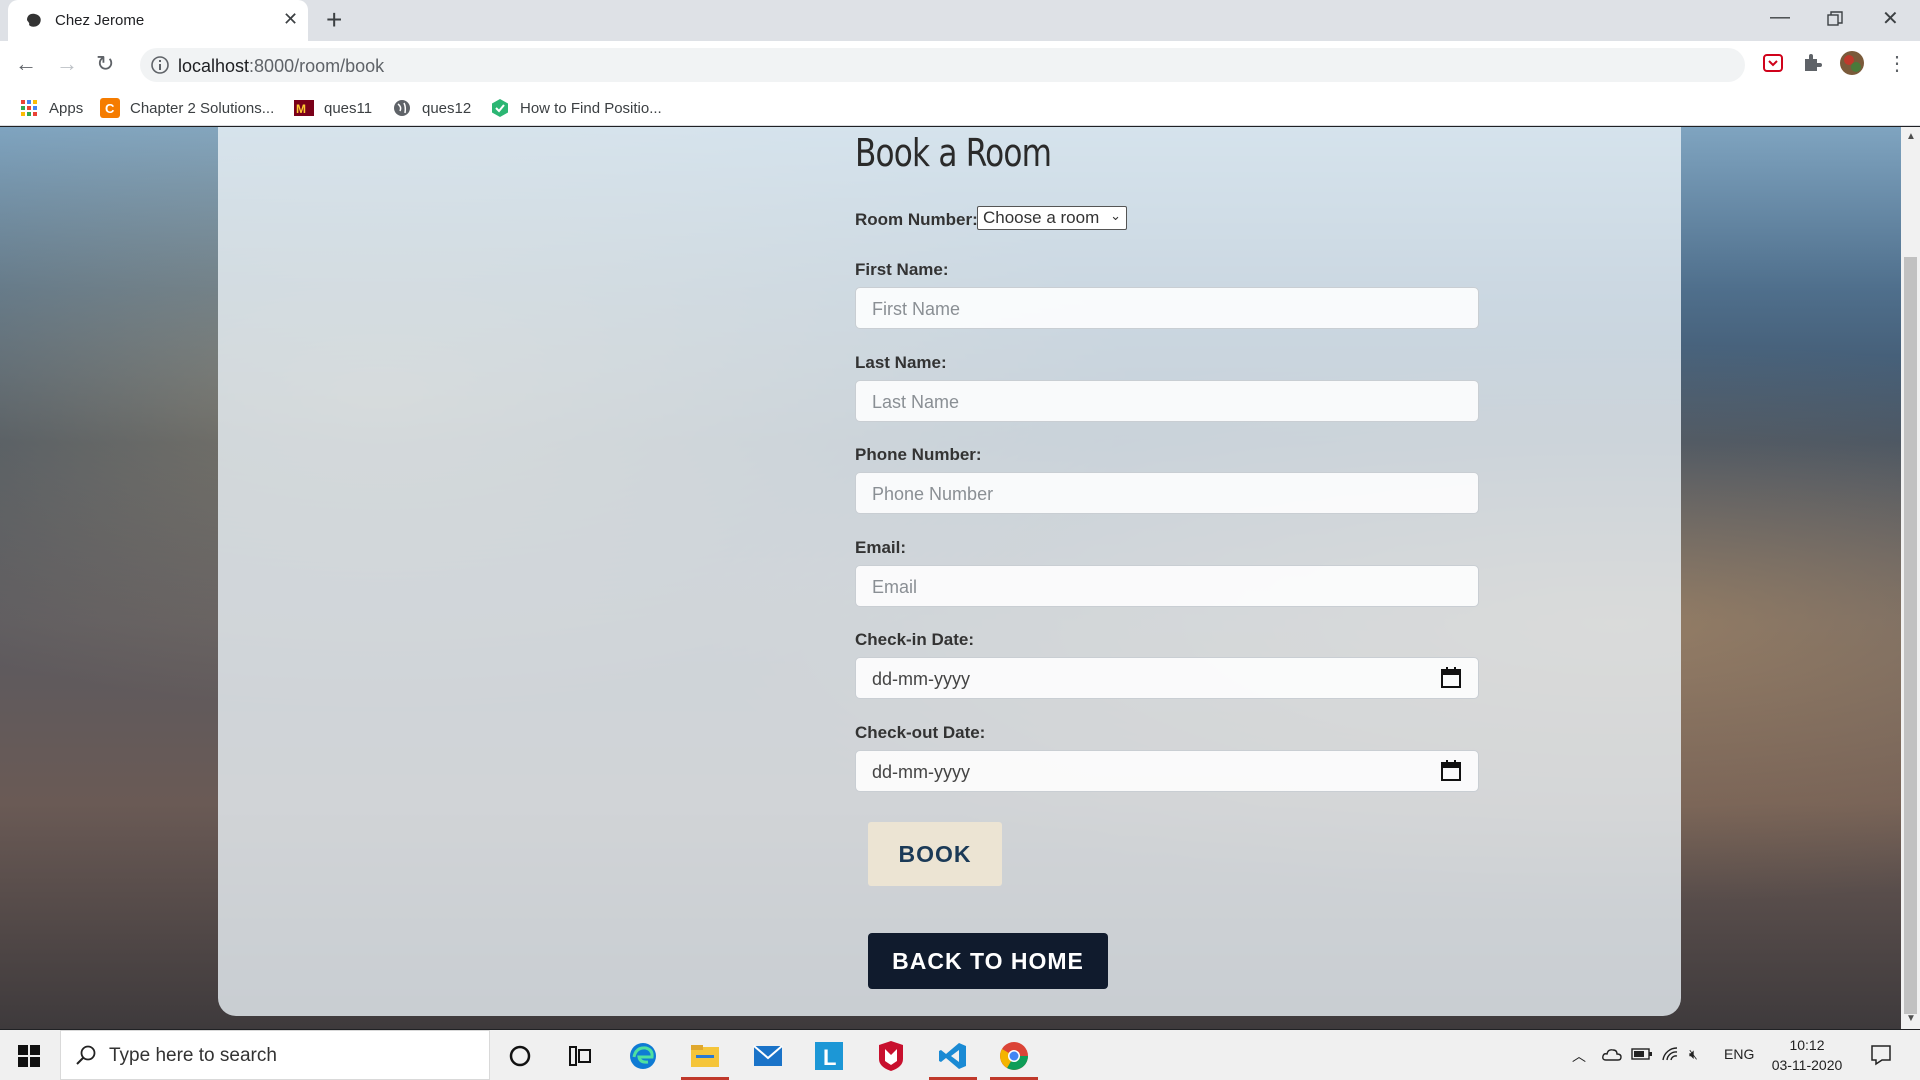 Image resolution: width=1920 pixels, height=1080 pixels. Describe the element at coordinates (1881, 1055) in the screenshot. I see `notifications-icon` at that location.